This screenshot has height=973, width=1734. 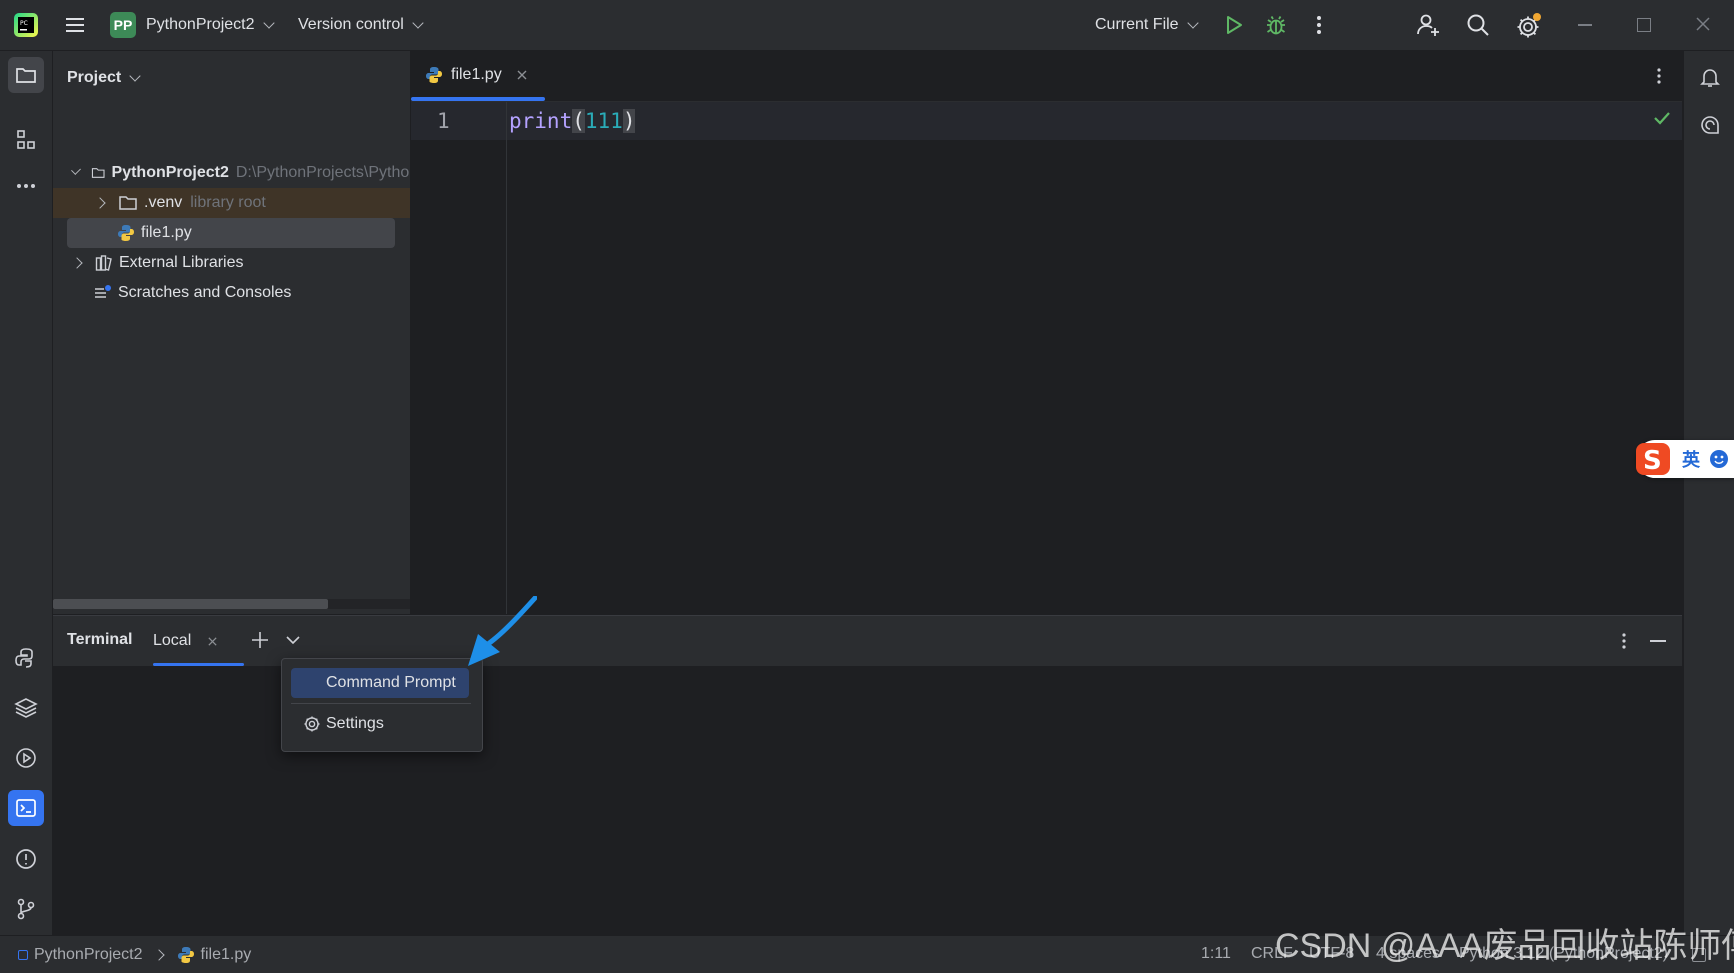 I want to click on terminal-tool-button, so click(x=26, y=808).